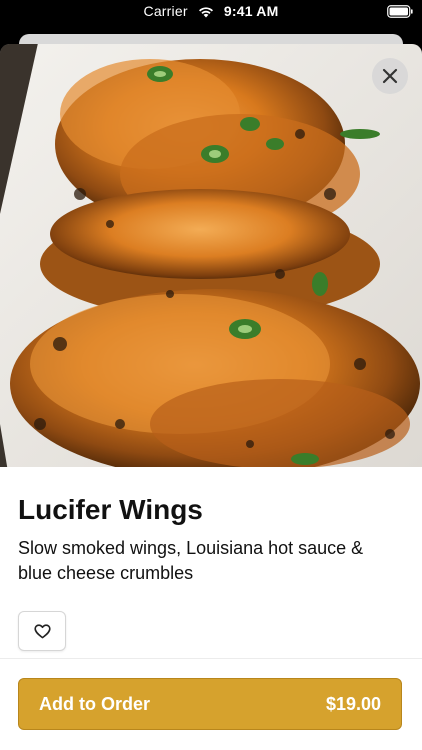 The width and height of the screenshot is (422, 750). Describe the element at coordinates (400, 14) in the screenshot. I see `battery-icon` at that location.